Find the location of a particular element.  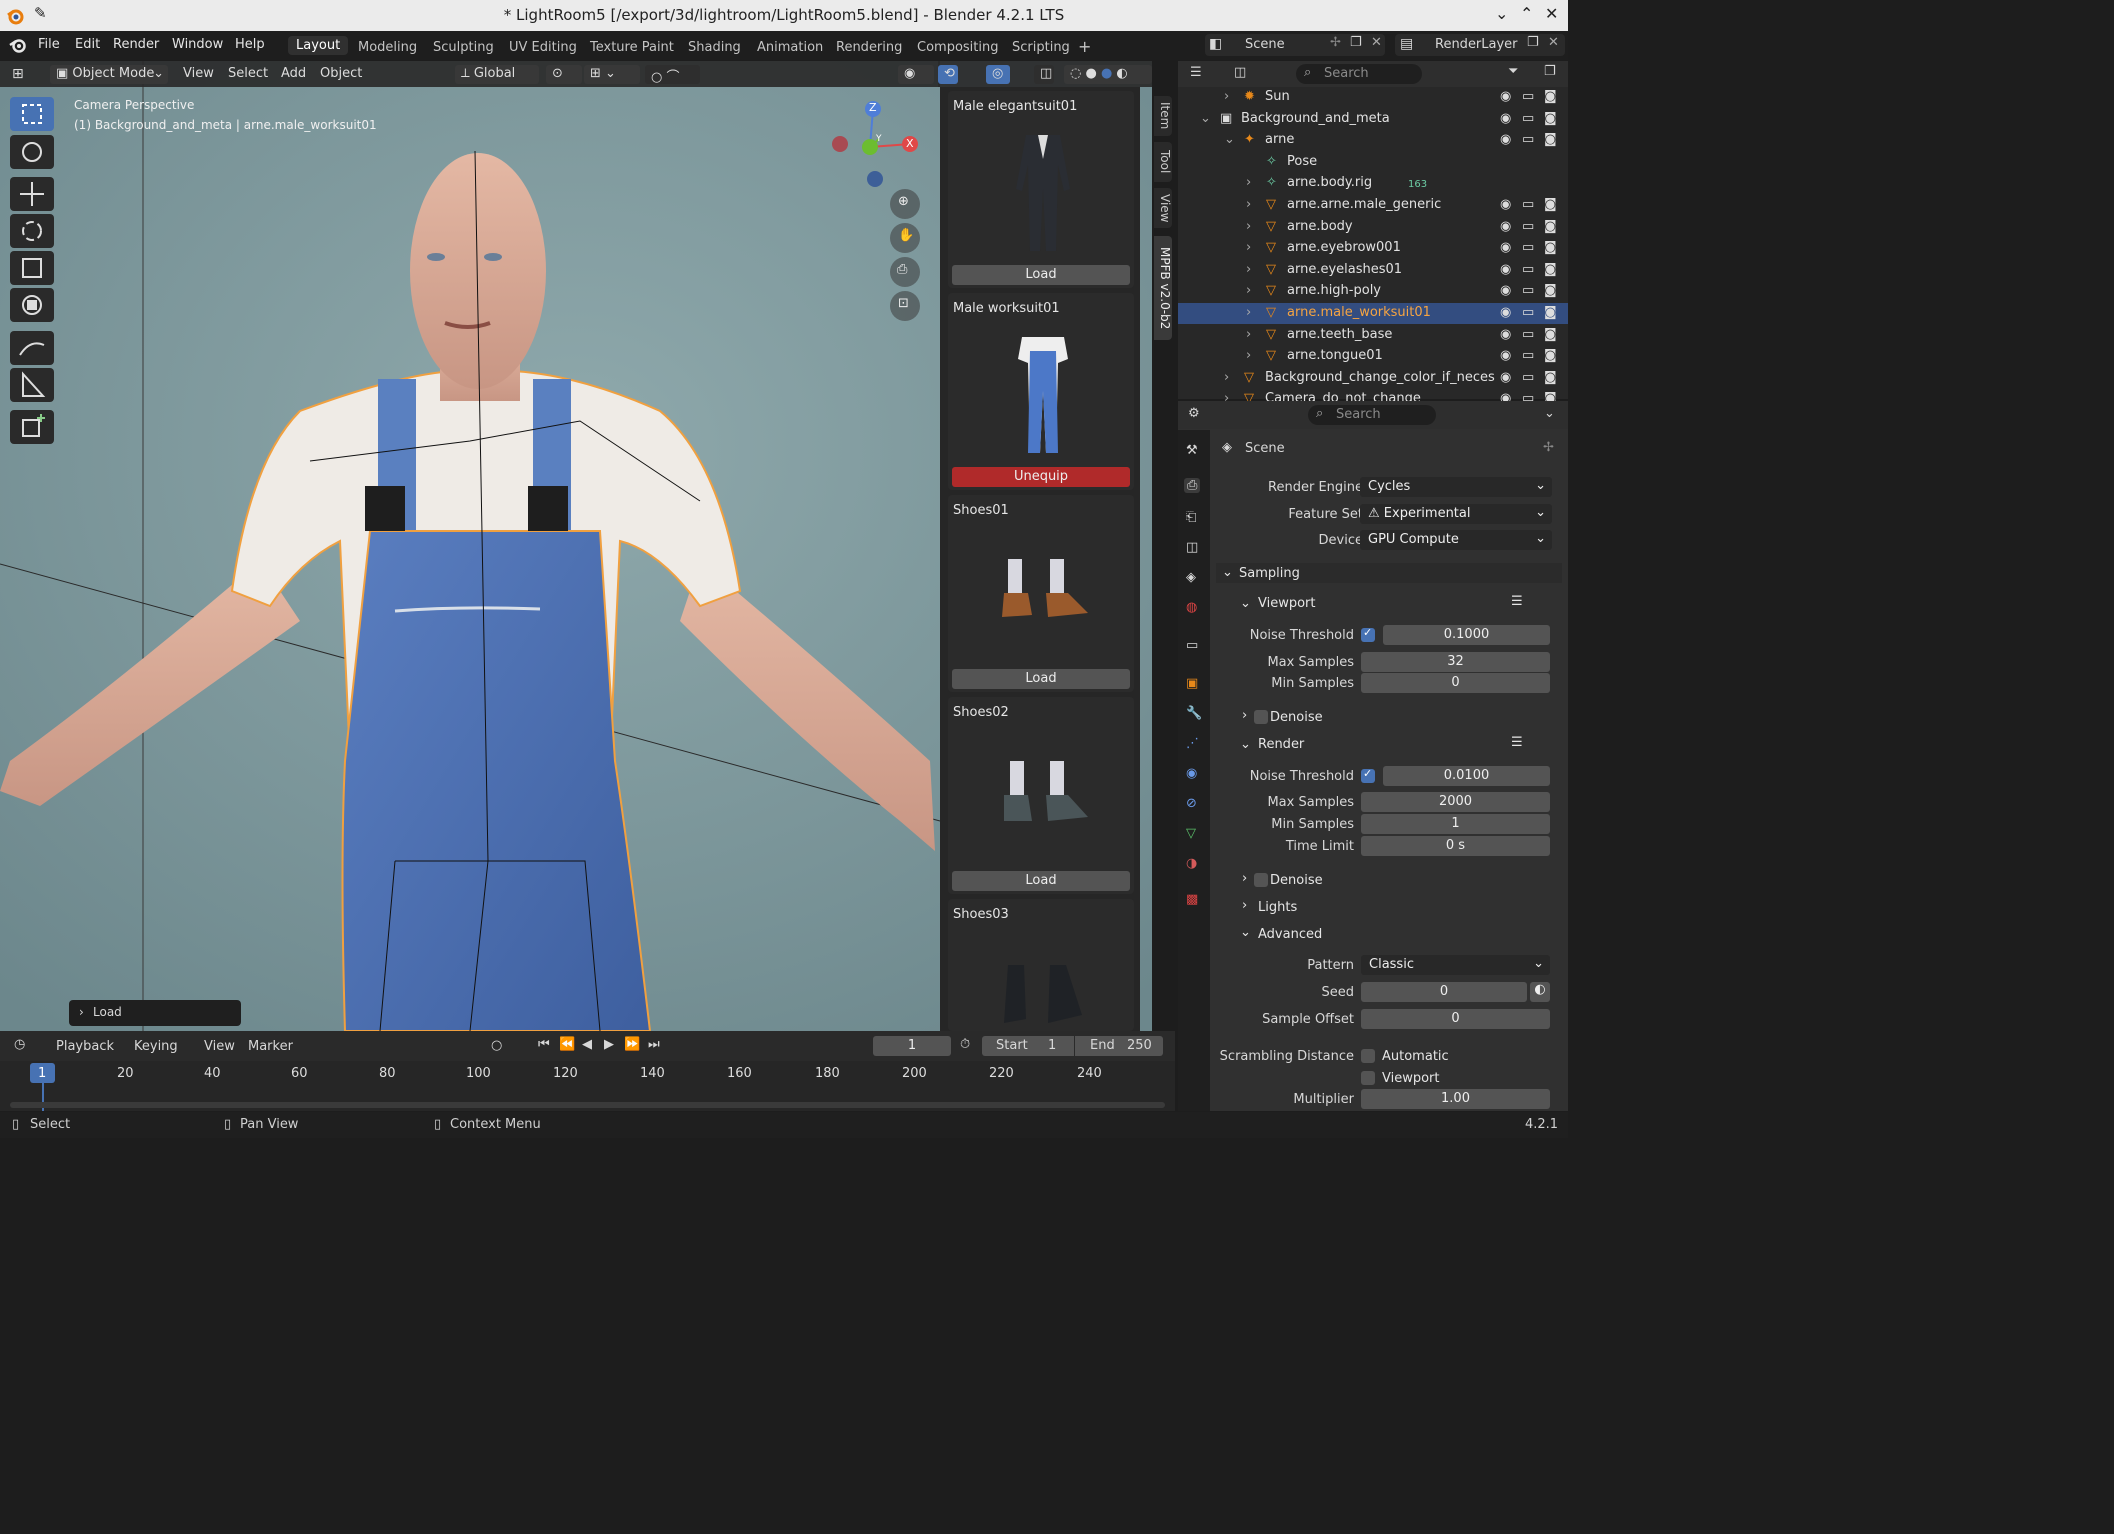

outliner-row: › ▽ arne.male_worksuit01 ◉ ▭ ◙ is located at coordinates (1373, 313).